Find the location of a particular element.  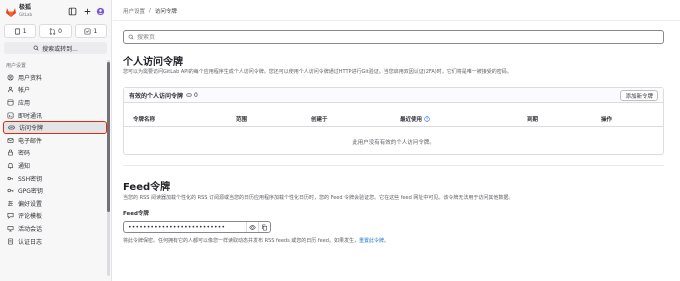

notification-icon is located at coordinates (10, 166).